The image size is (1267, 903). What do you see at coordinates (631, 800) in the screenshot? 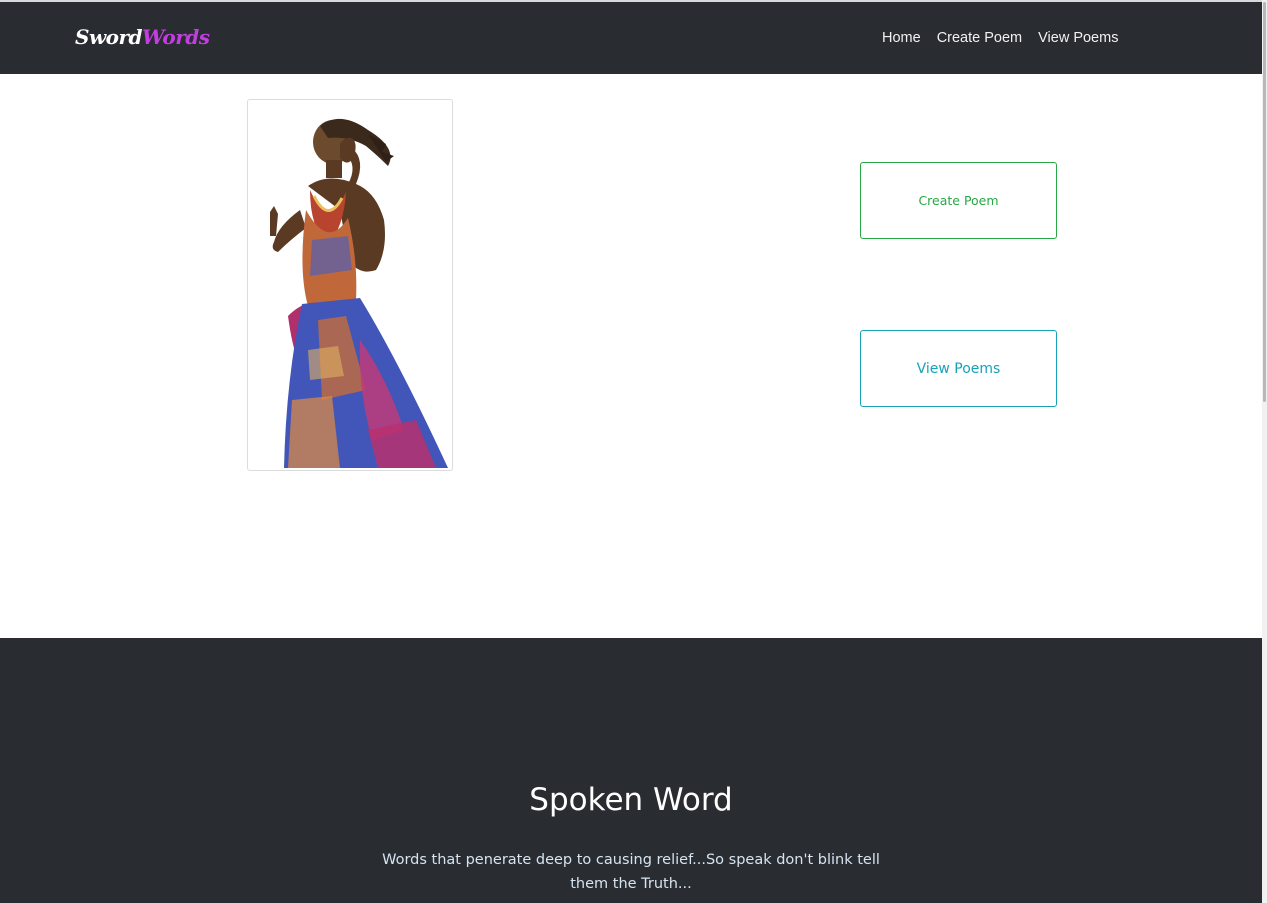
I see `section-title: Spoken Word` at bounding box center [631, 800].